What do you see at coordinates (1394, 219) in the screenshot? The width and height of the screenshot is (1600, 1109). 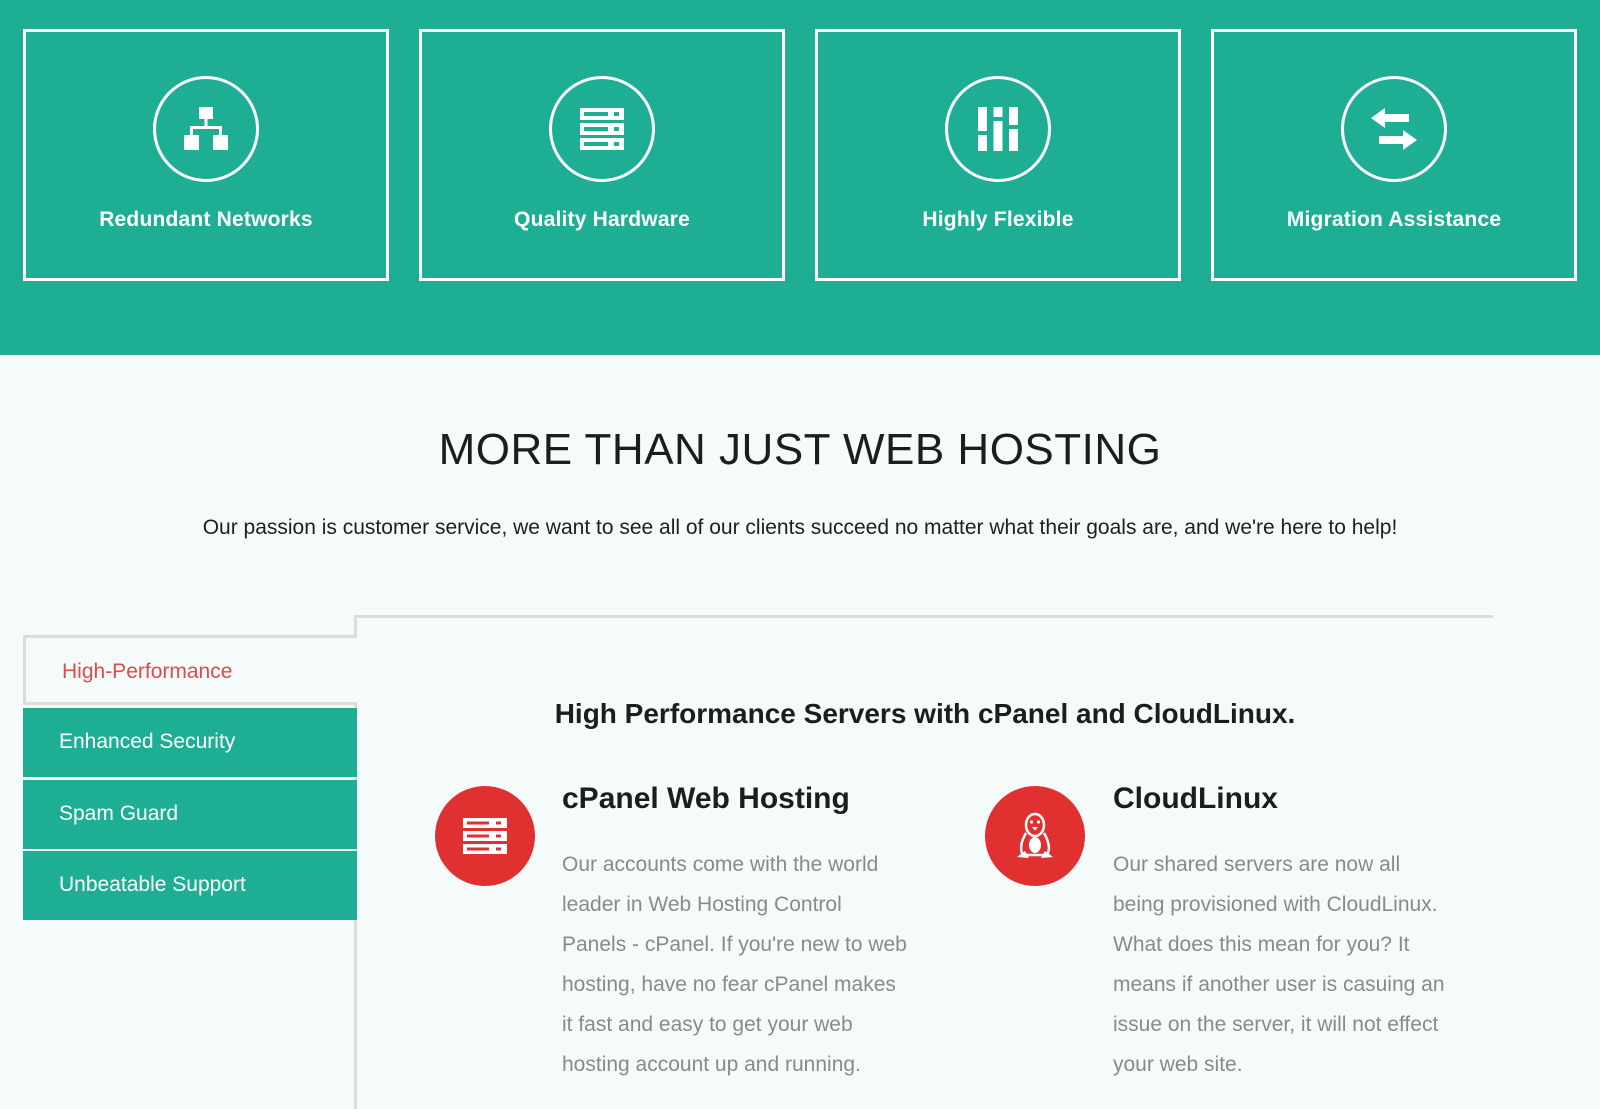 I see `feature-label: Migration Assistance` at bounding box center [1394, 219].